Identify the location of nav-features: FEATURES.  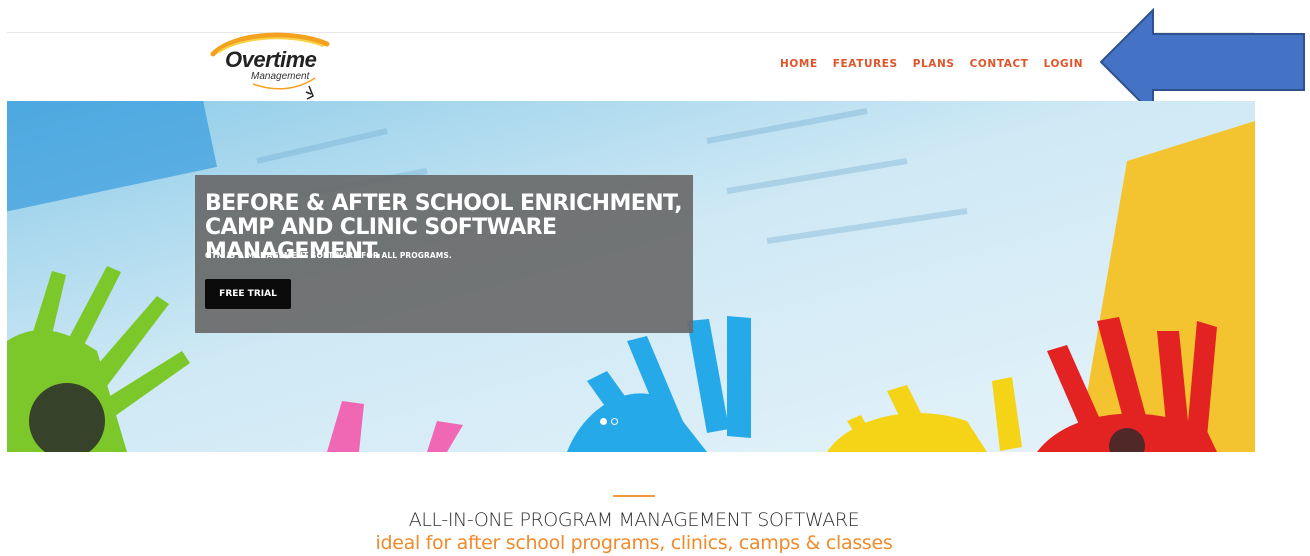
(865, 64).